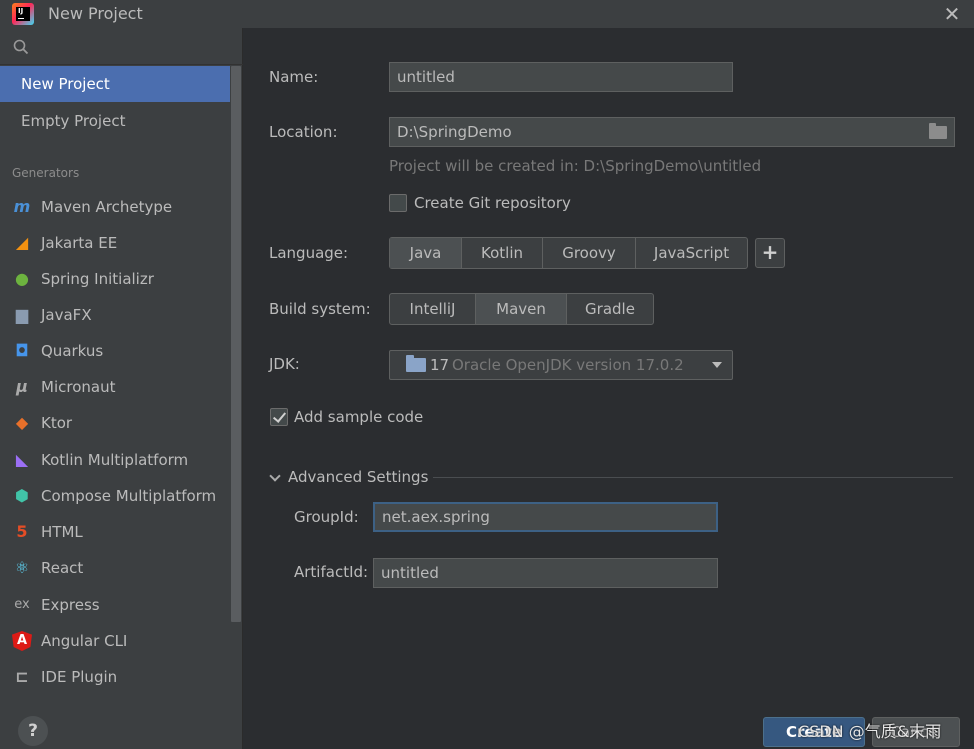  I want to click on sidebar-item-label: Ktor, so click(57, 423).